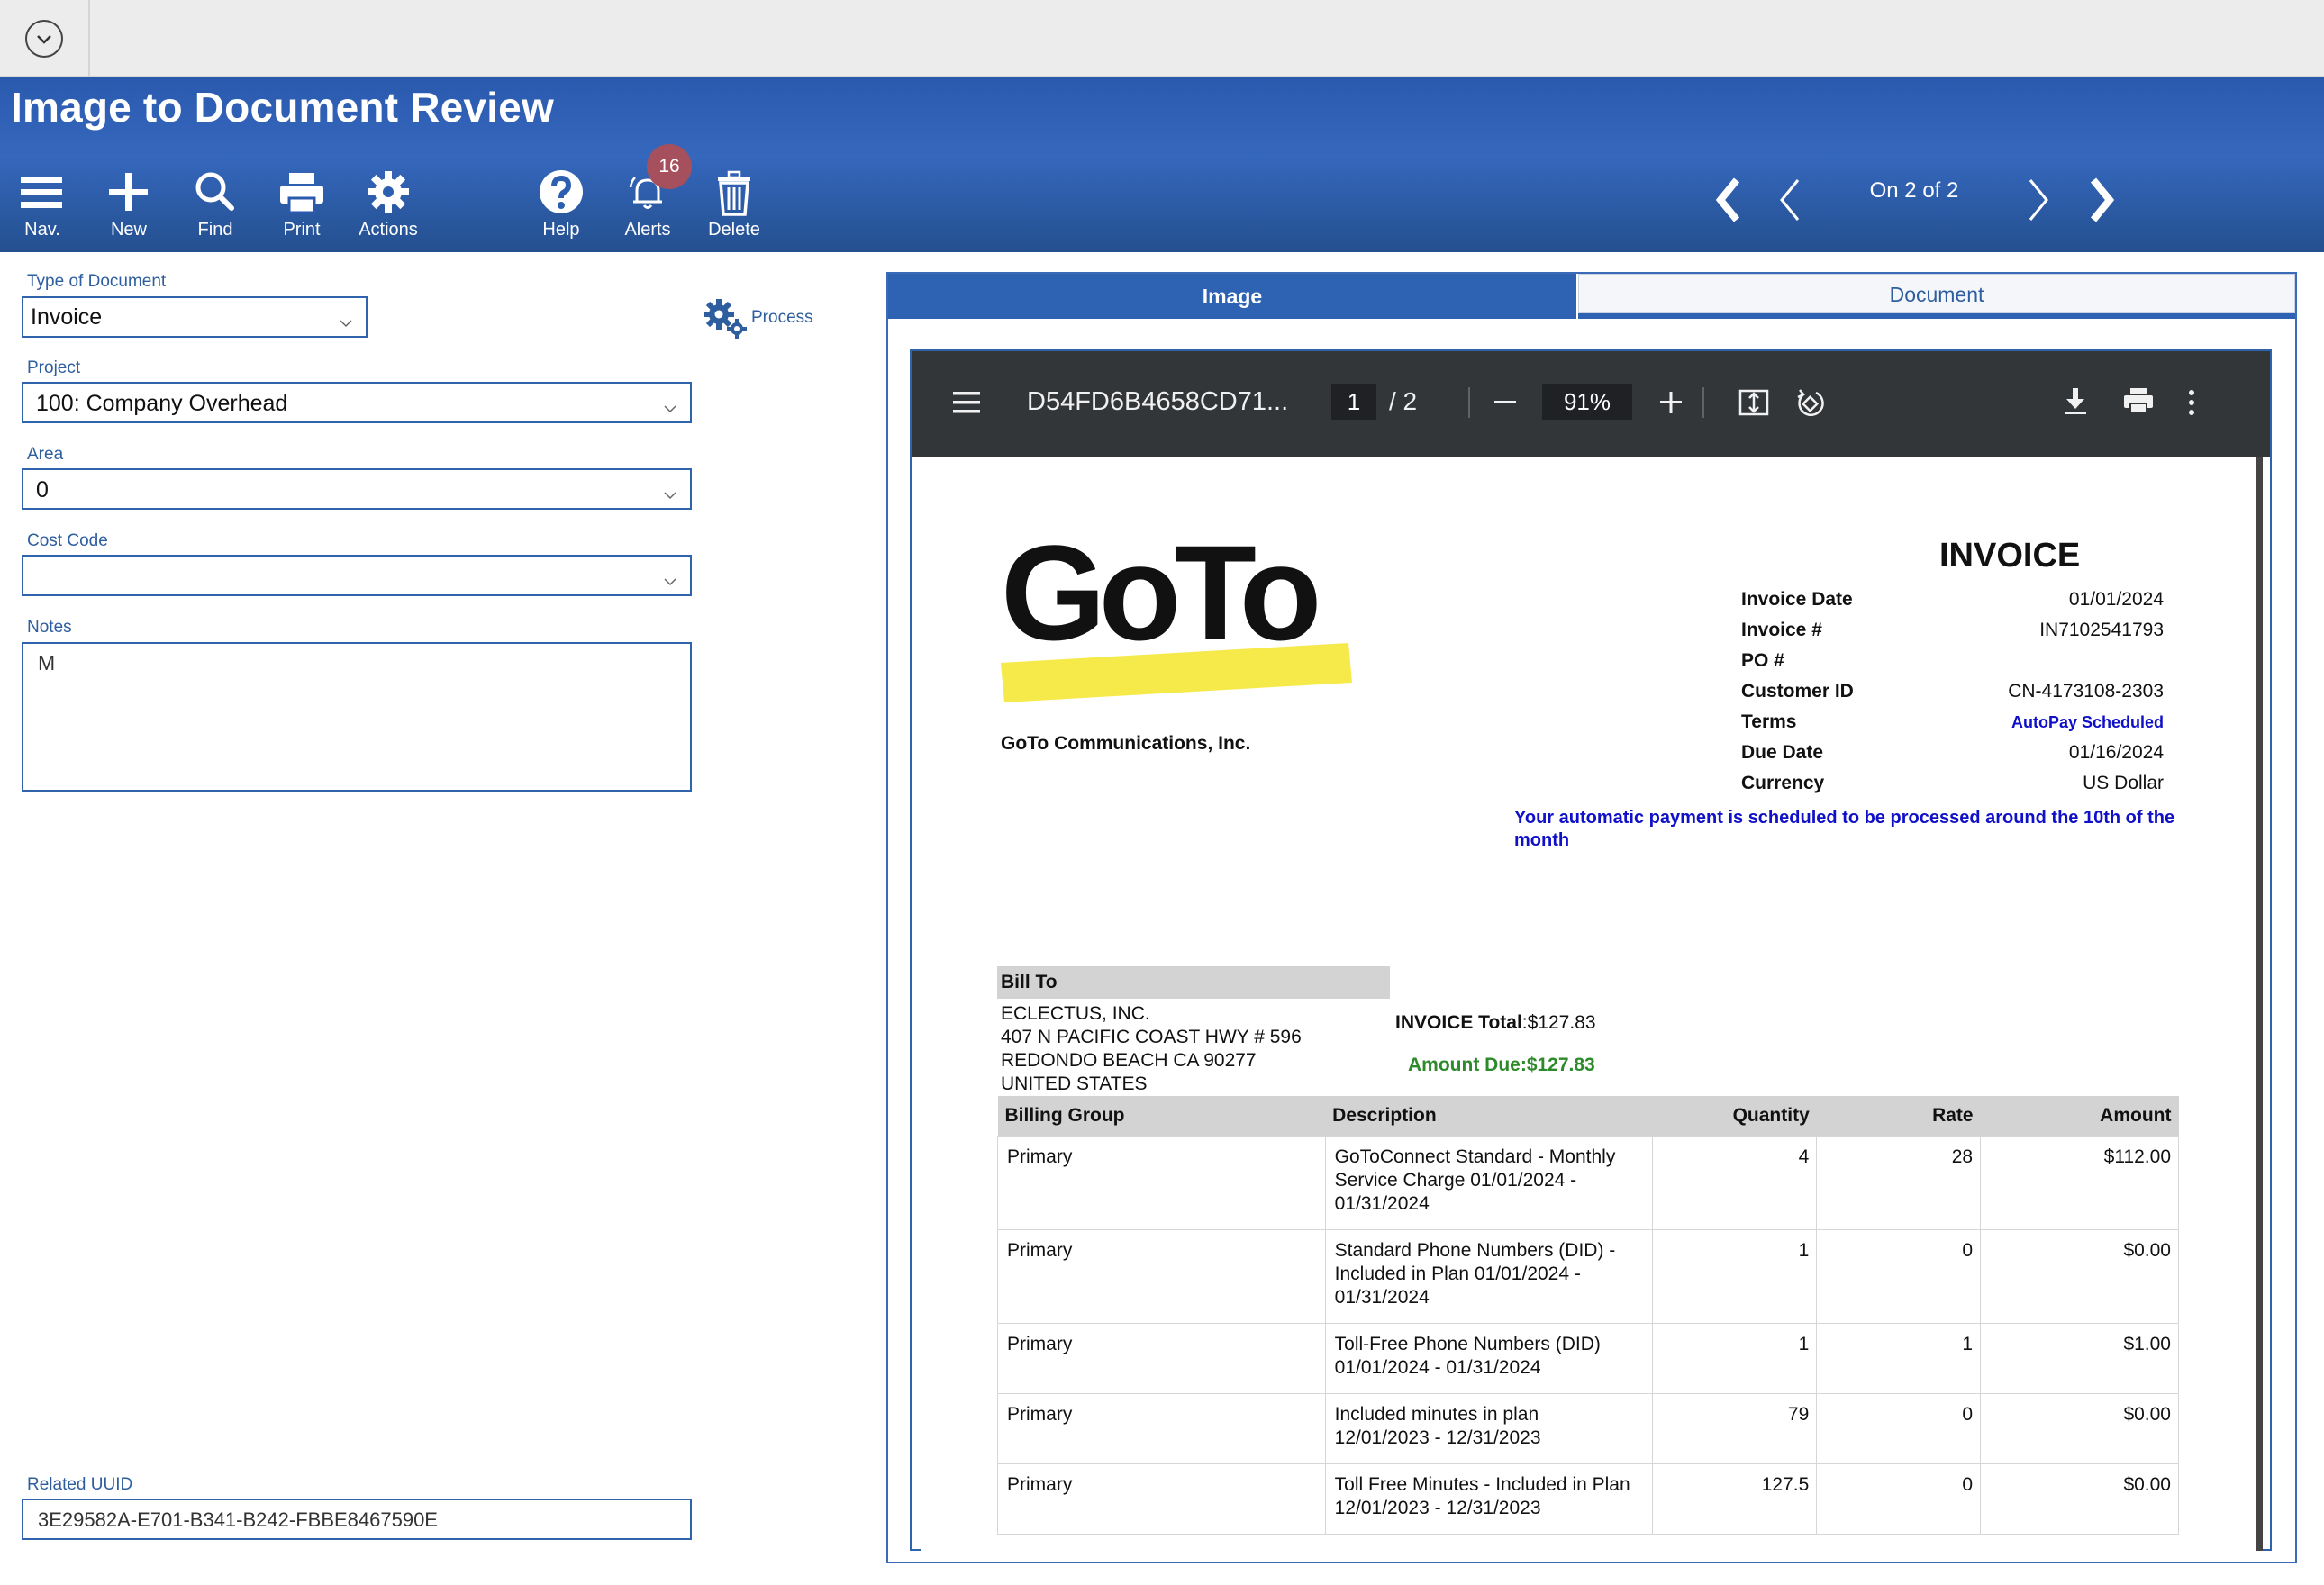 Image resolution: width=2324 pixels, height=1585 pixels. I want to click on related-uuid-field: 3E29582A-E701-B341-B242-FBBE8467590E, so click(357, 1519).